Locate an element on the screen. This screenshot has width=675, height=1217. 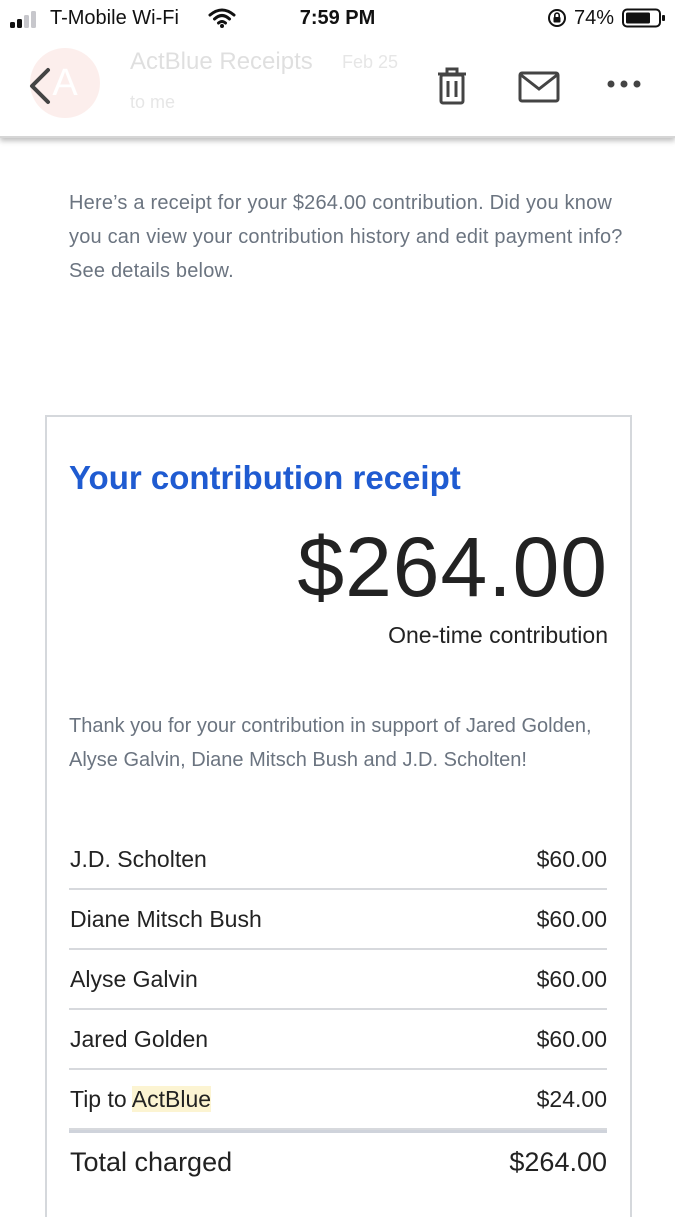
battery-icon is located at coordinates (643, 18).